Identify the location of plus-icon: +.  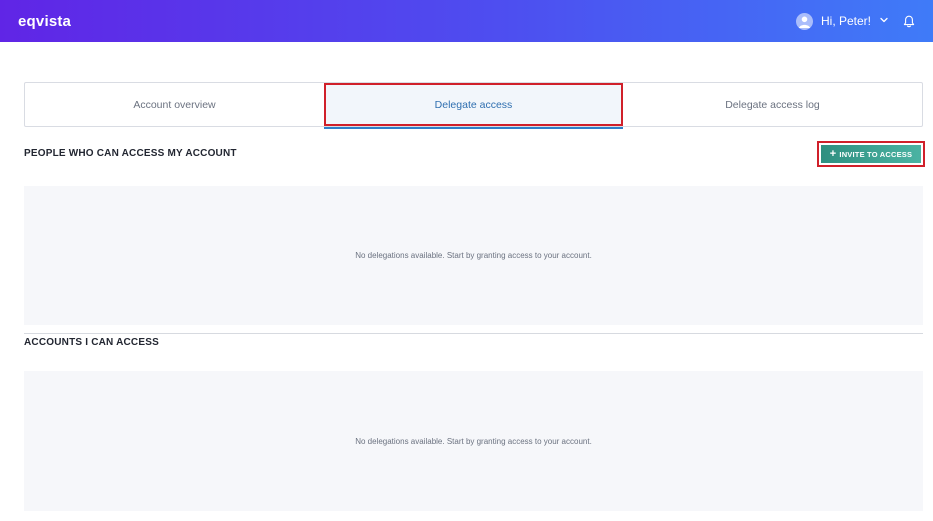
(833, 153).